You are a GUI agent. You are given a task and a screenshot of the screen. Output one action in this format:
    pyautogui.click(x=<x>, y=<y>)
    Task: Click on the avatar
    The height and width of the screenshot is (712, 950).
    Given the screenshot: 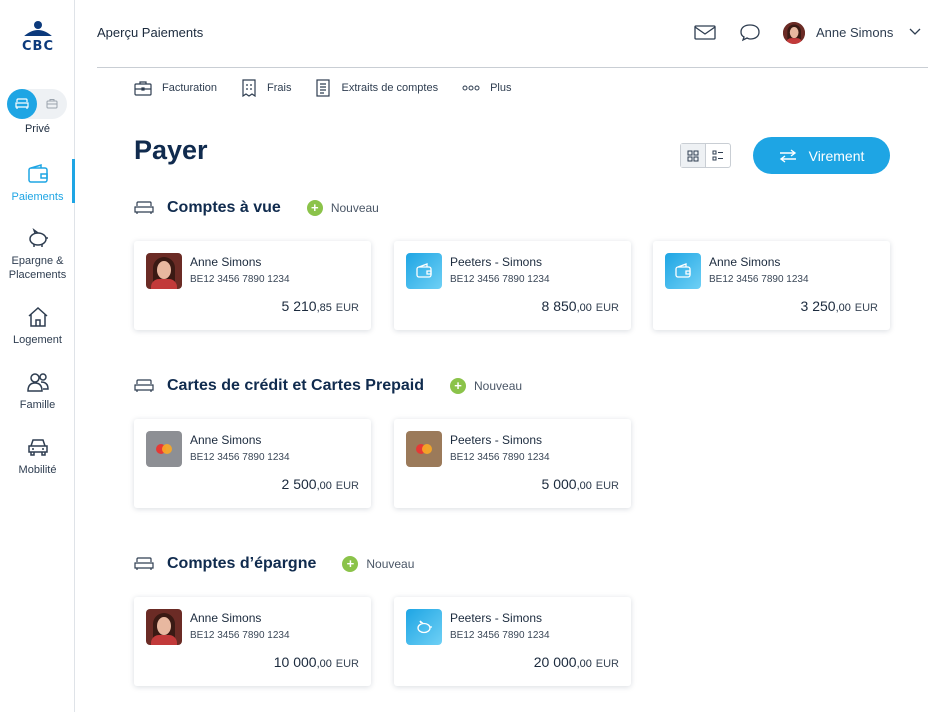 What is the action you would take?
    pyautogui.click(x=794, y=33)
    